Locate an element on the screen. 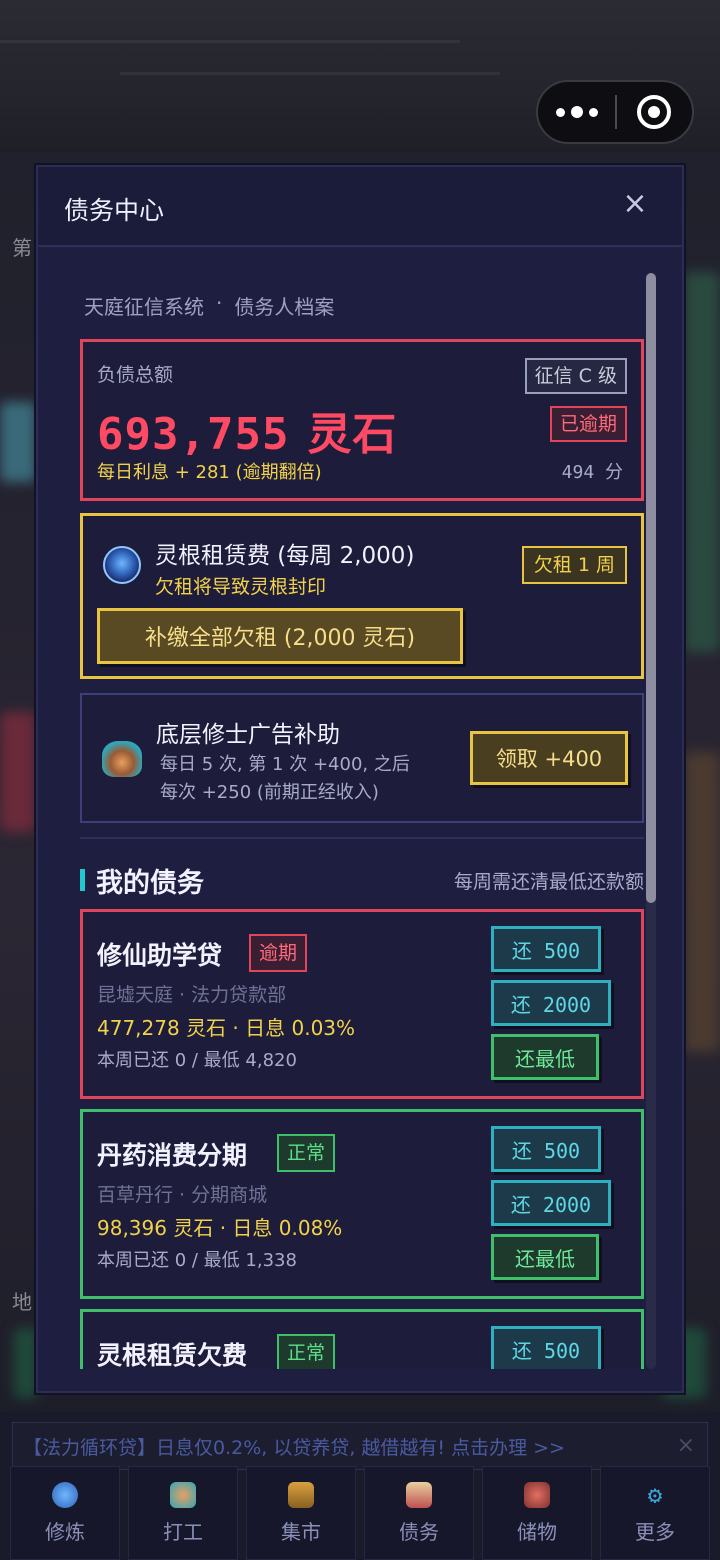 This screenshot has height=1560, width=720. nav-item-storage: 储物 is located at coordinates (537, 1513).